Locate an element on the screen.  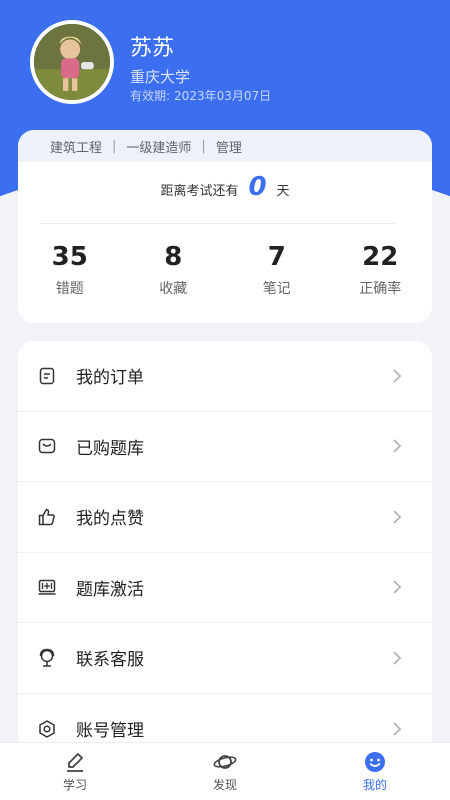
pencil-icon is located at coordinates (75, 762).